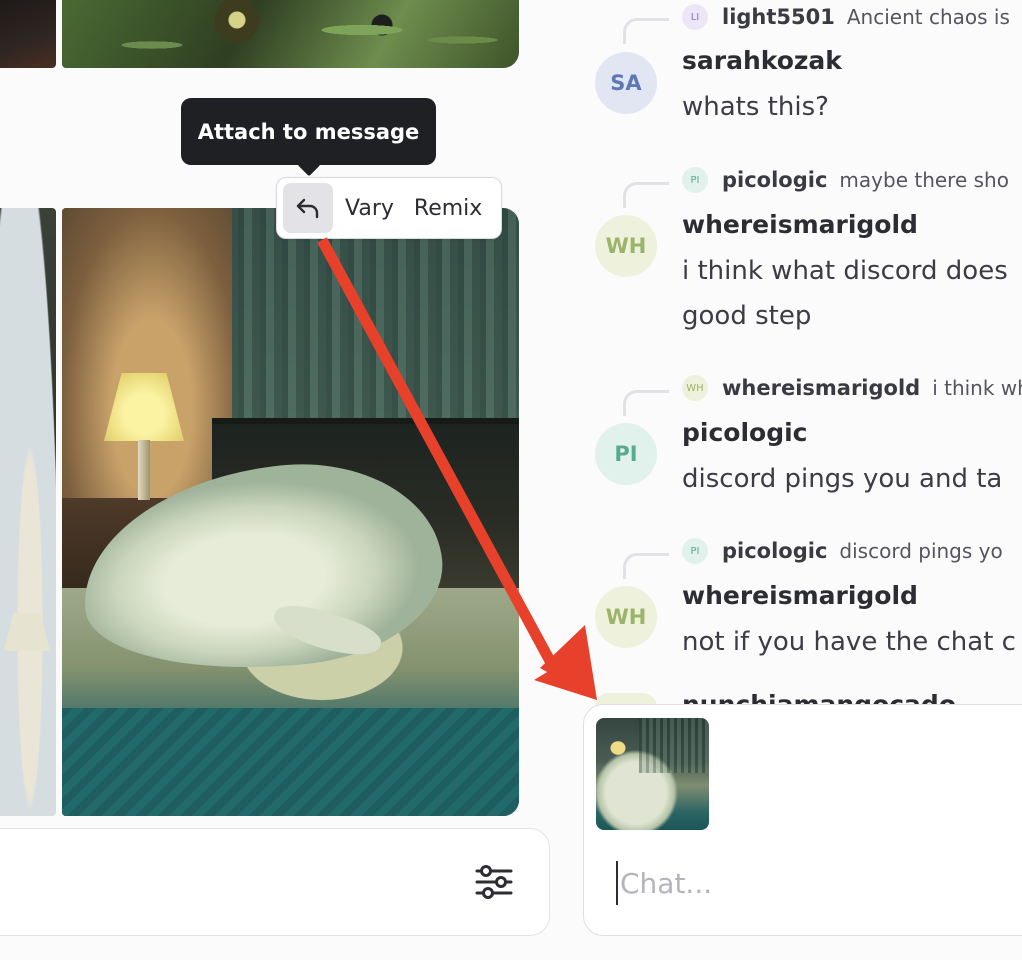 This screenshot has height=960, width=1022. Describe the element at coordinates (778, 17) in the screenshot. I see `reply-username: light5501` at that location.